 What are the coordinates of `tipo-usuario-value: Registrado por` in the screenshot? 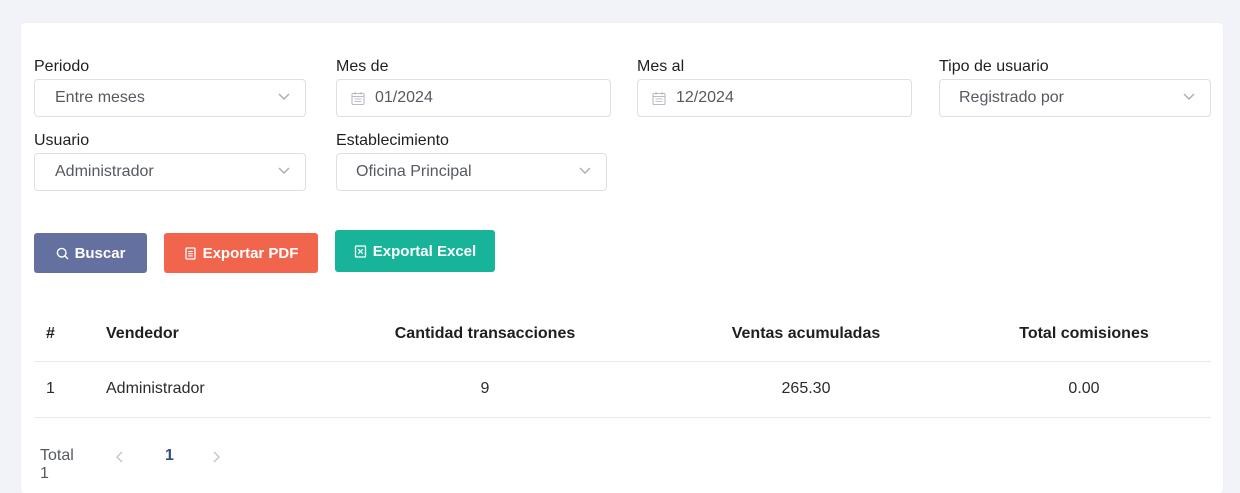 It's located at (1011, 97).